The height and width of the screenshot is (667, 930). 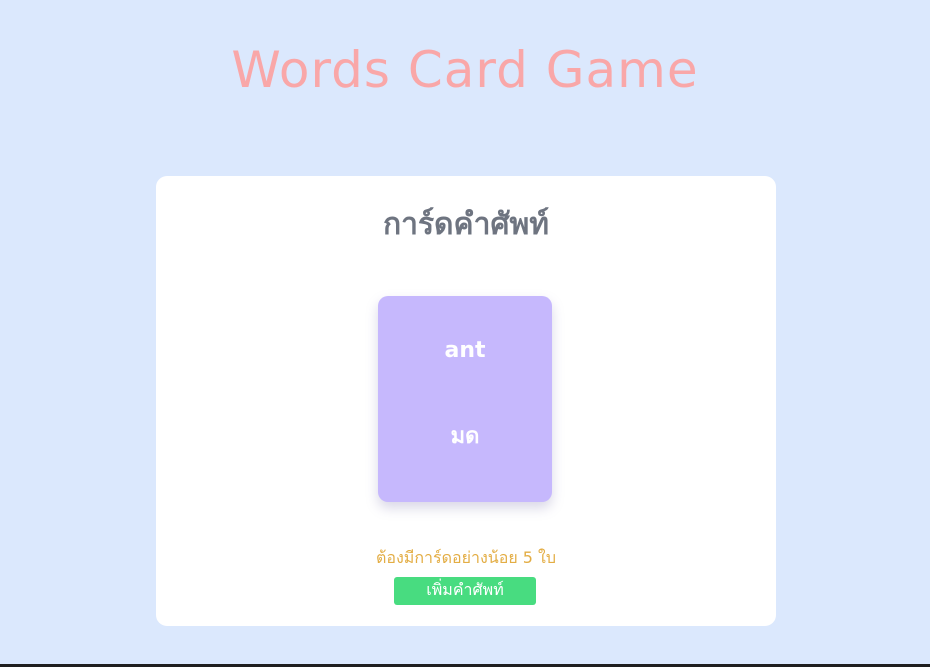 What do you see at coordinates (466, 224) in the screenshot?
I see `panel-title: การ์ดคำศัพท์` at bounding box center [466, 224].